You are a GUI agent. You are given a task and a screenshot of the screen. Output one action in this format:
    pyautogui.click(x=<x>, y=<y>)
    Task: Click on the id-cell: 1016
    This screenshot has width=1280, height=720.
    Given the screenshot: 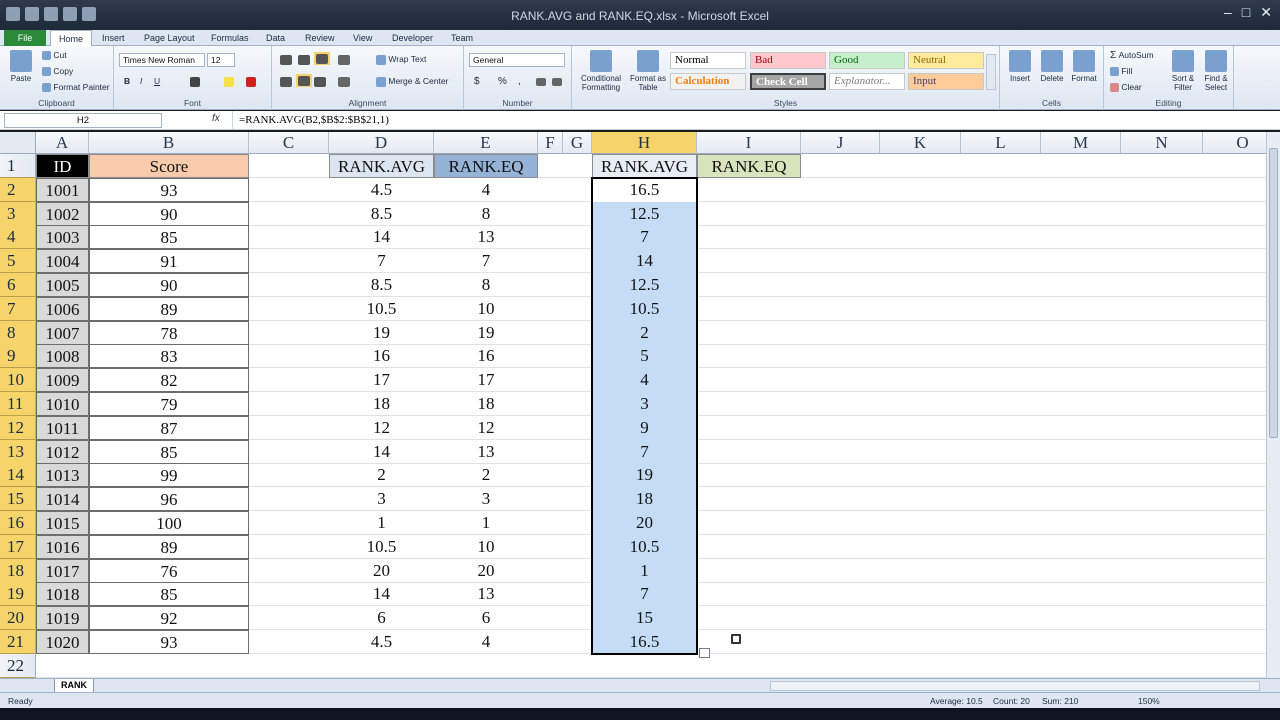 What is the action you would take?
    pyautogui.click(x=62, y=546)
    